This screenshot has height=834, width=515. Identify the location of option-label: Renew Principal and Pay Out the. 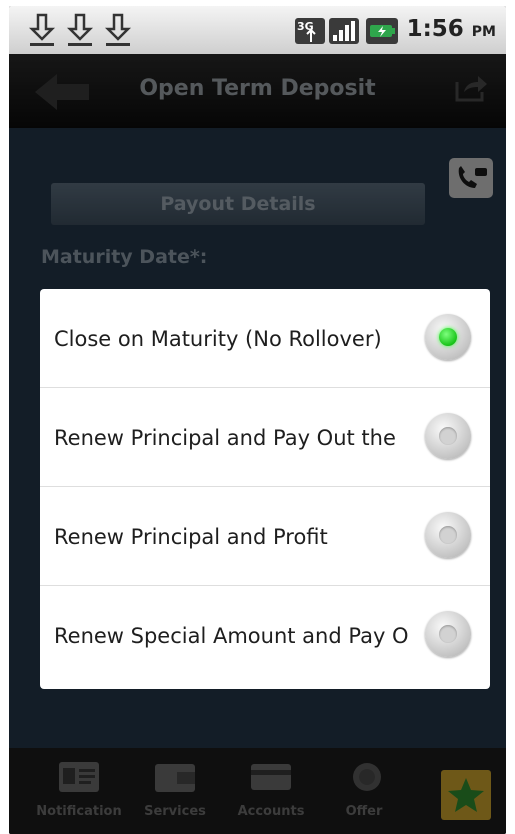
(225, 438).